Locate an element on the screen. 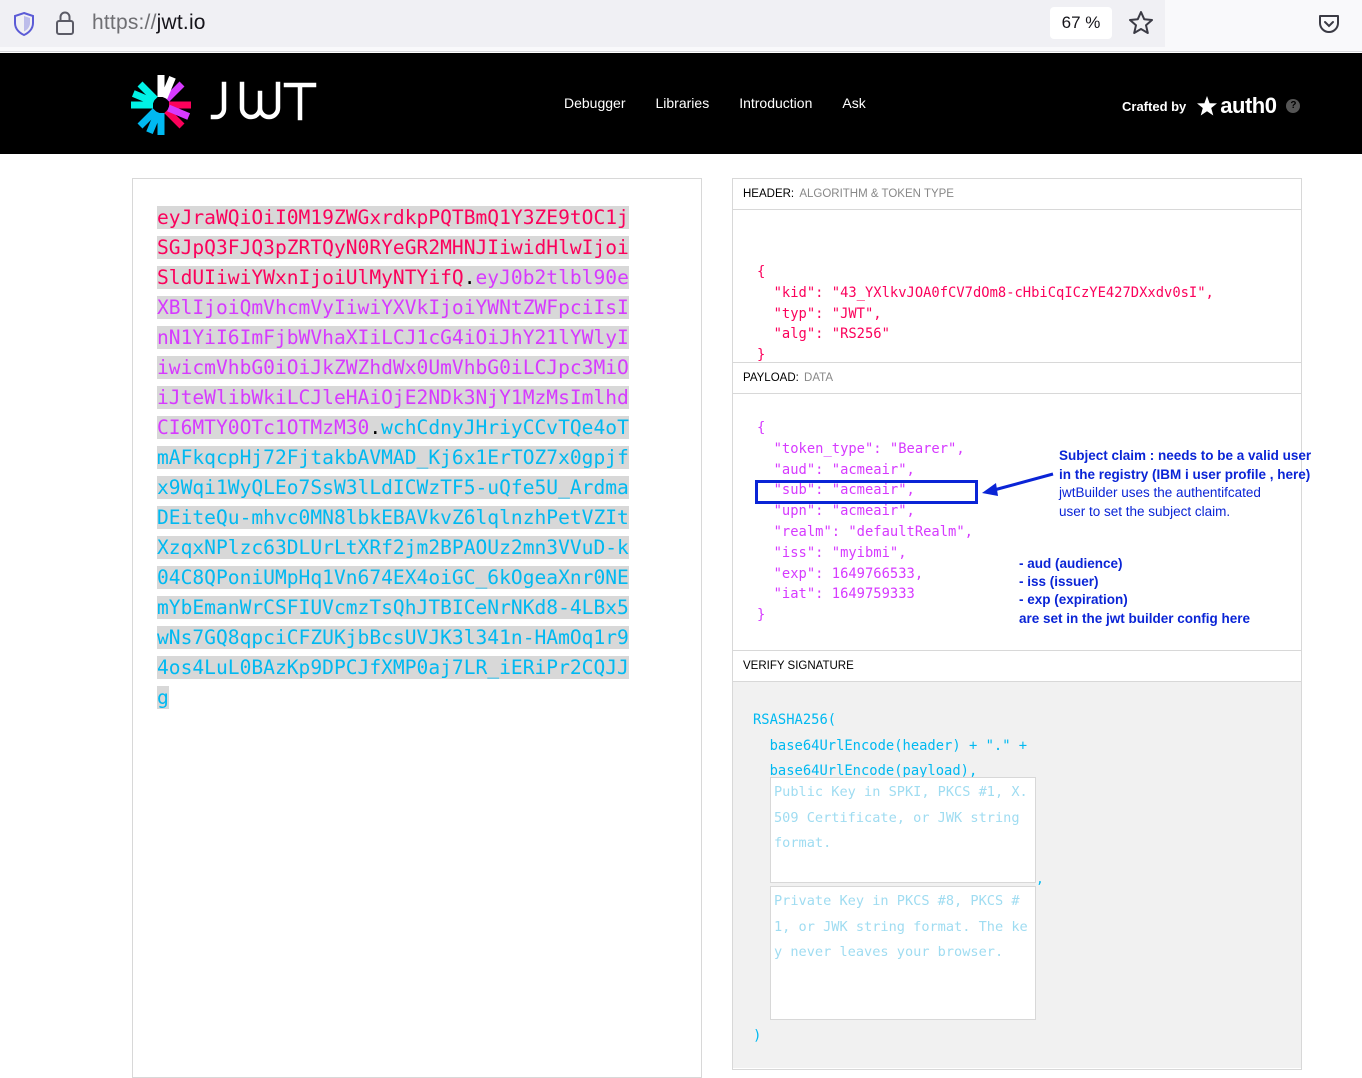 Image resolution: width=1362 pixels, height=1078 pixels. crafted-by-link: Crafted by auth0 ? is located at coordinates (1211, 106).